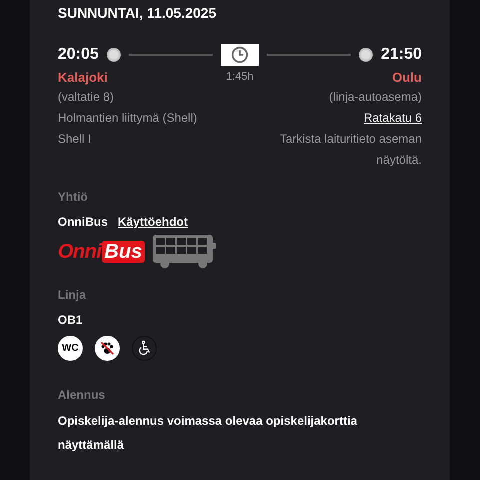 Image resolution: width=480 pixels, height=480 pixels. Describe the element at coordinates (240, 77) in the screenshot. I see `trip-duration: 1:45h` at that location.